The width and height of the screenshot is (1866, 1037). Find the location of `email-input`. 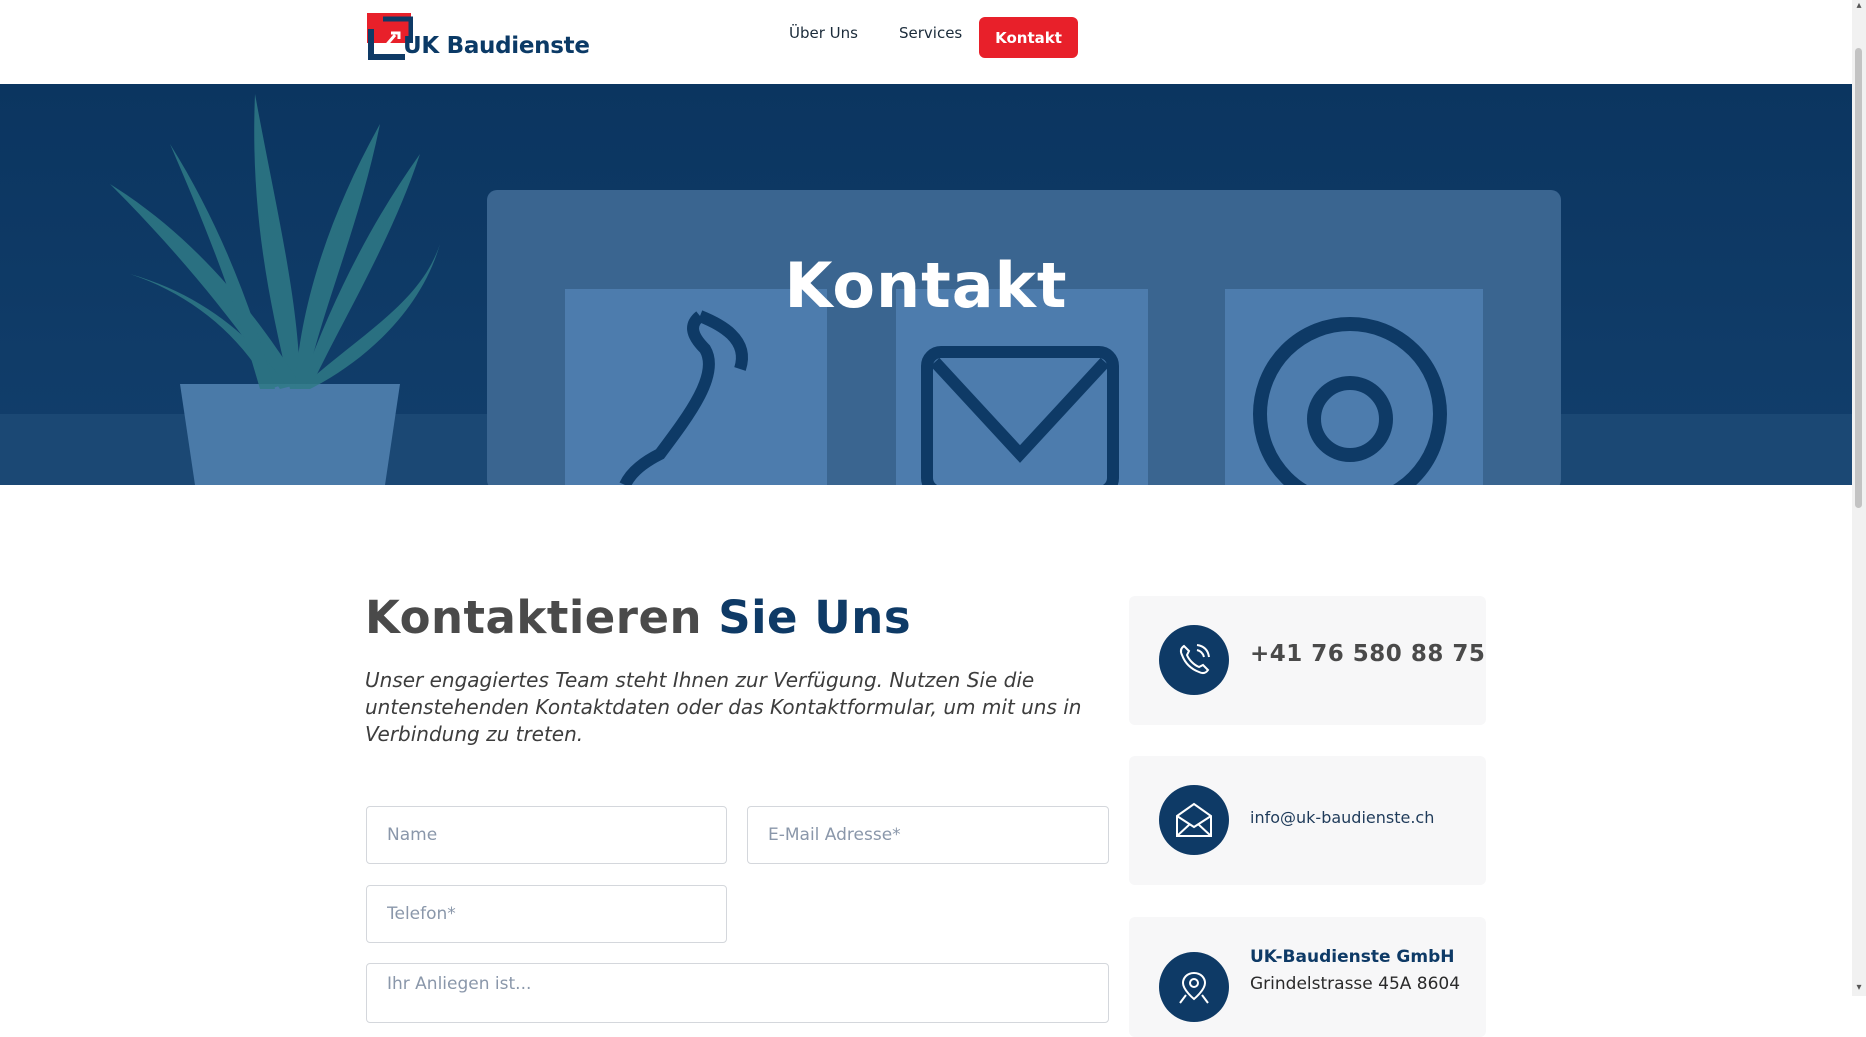

email-input is located at coordinates (928, 835).